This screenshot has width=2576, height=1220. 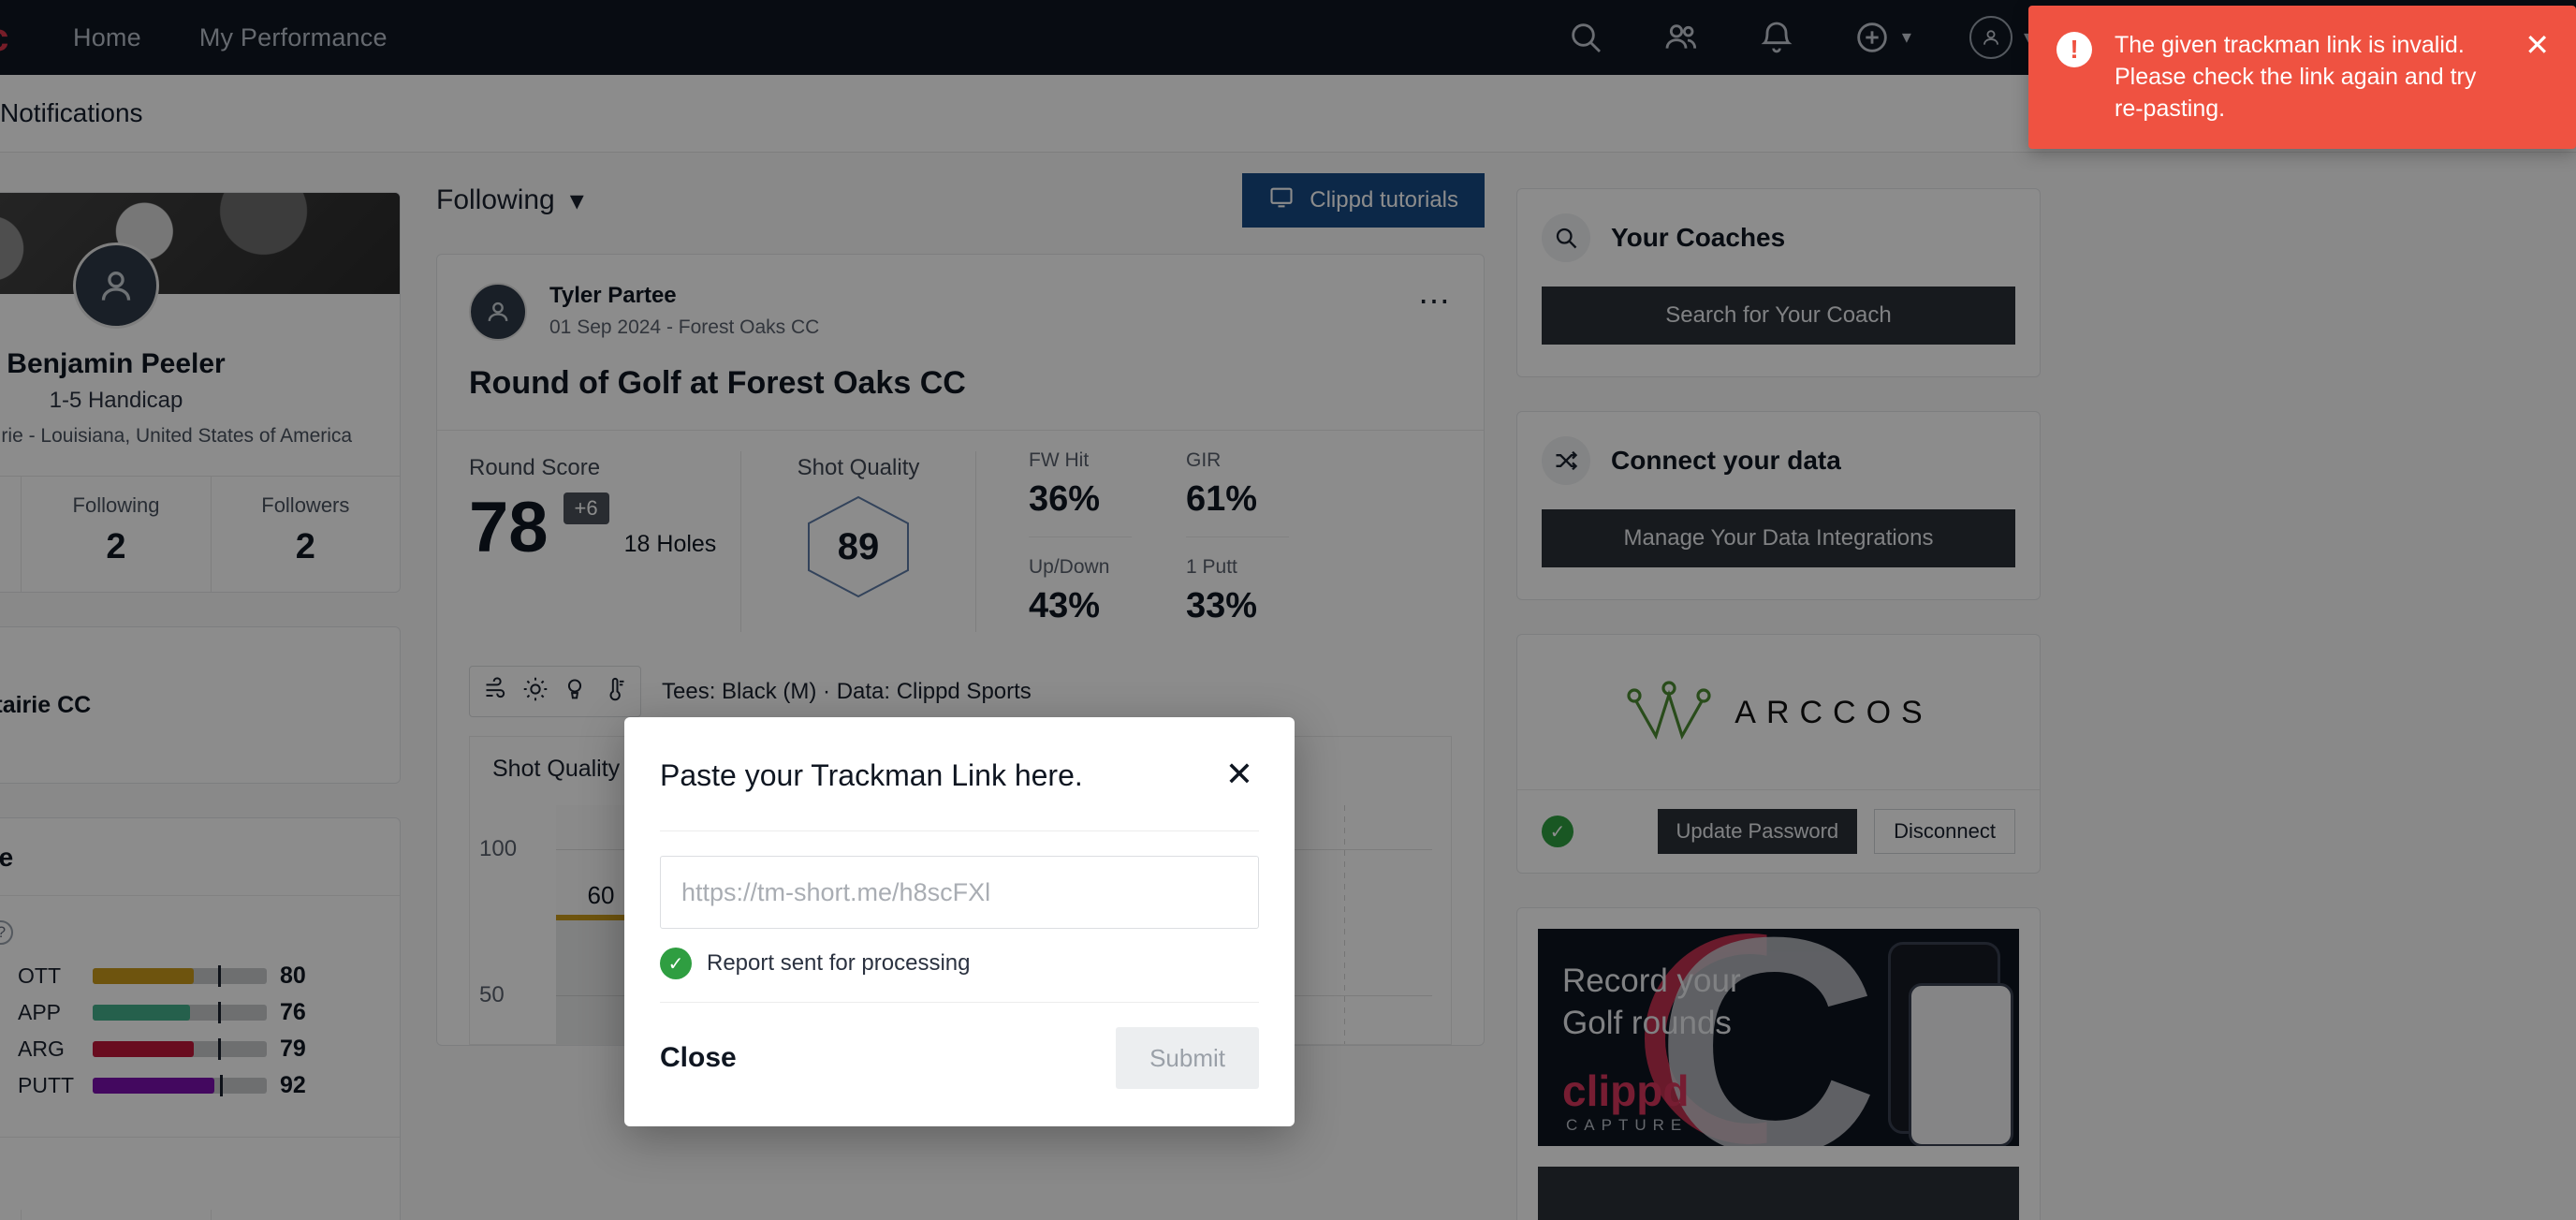 I want to click on alert-icon: !, so click(x=2074, y=49).